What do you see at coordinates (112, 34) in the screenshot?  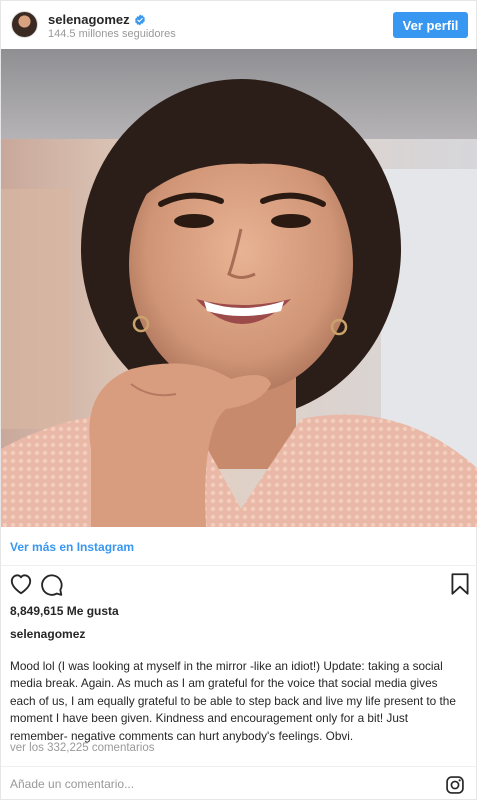 I see `follower-count: 144.5 millones seguidores` at bounding box center [112, 34].